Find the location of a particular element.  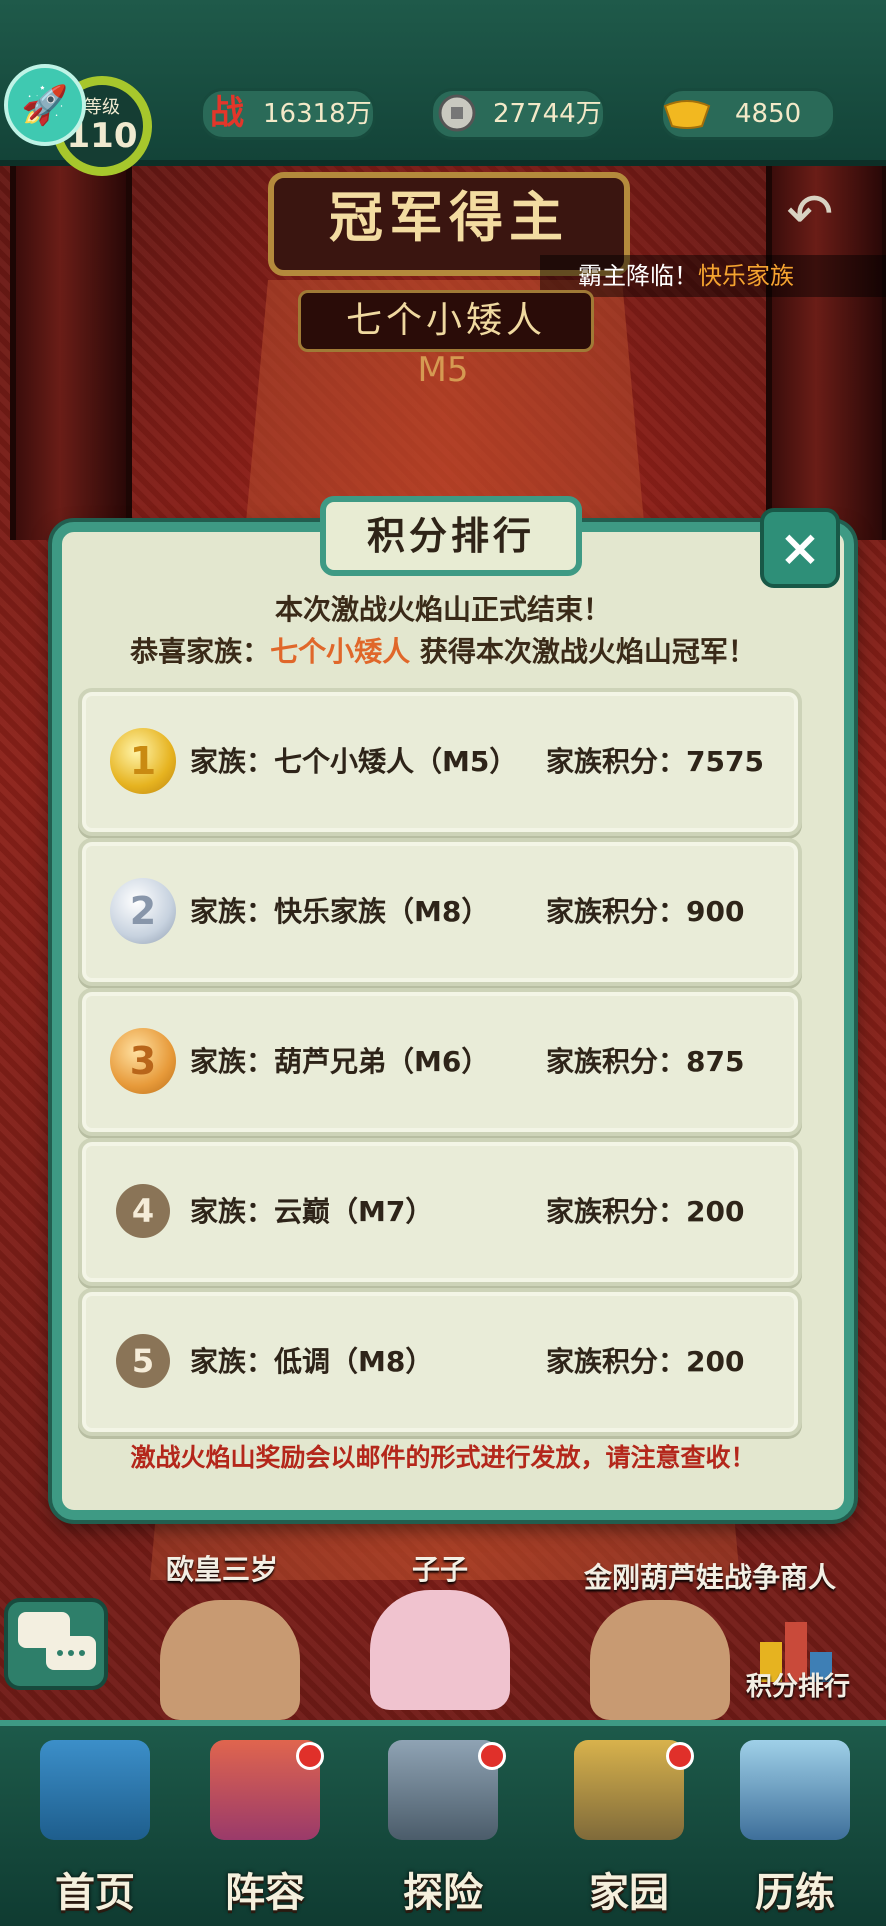

family-name: 家族：云巅（M7） is located at coordinates (312, 1211).